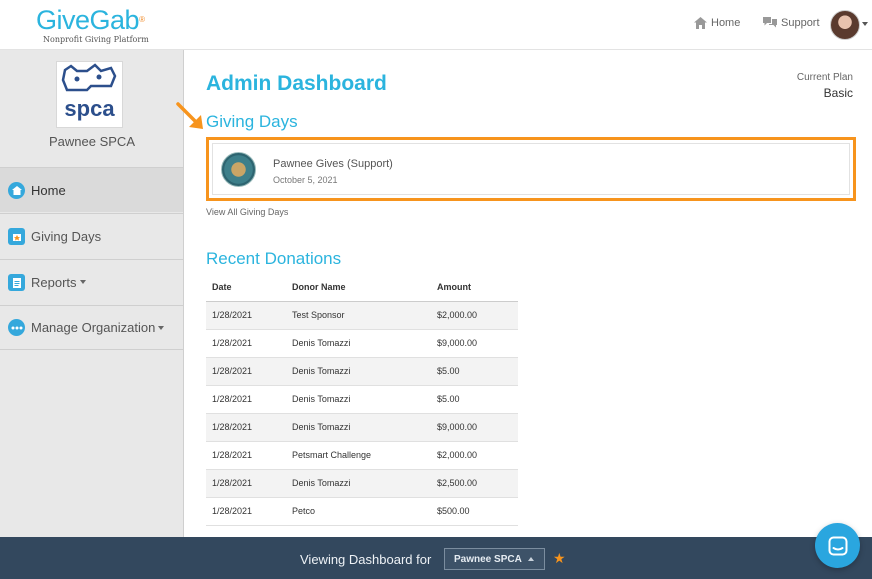 Image resolution: width=872 pixels, height=579 pixels. Describe the element at coordinates (559, 558) in the screenshot. I see `star-icon: ★` at that location.